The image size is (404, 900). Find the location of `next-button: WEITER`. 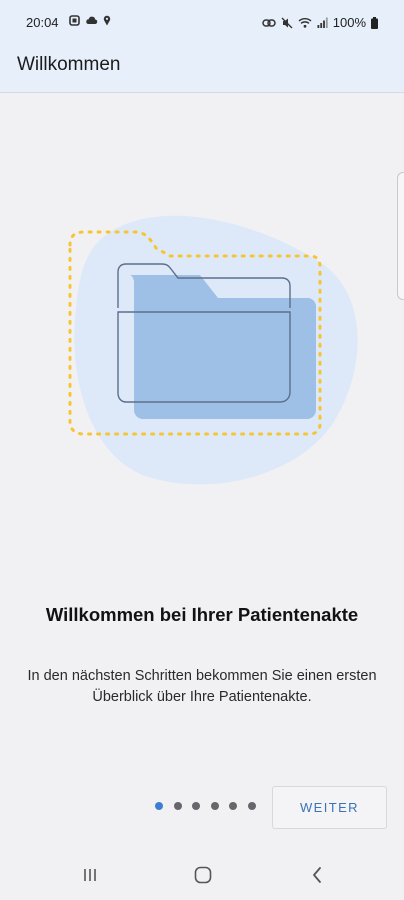

next-button: WEITER is located at coordinates (329, 807).